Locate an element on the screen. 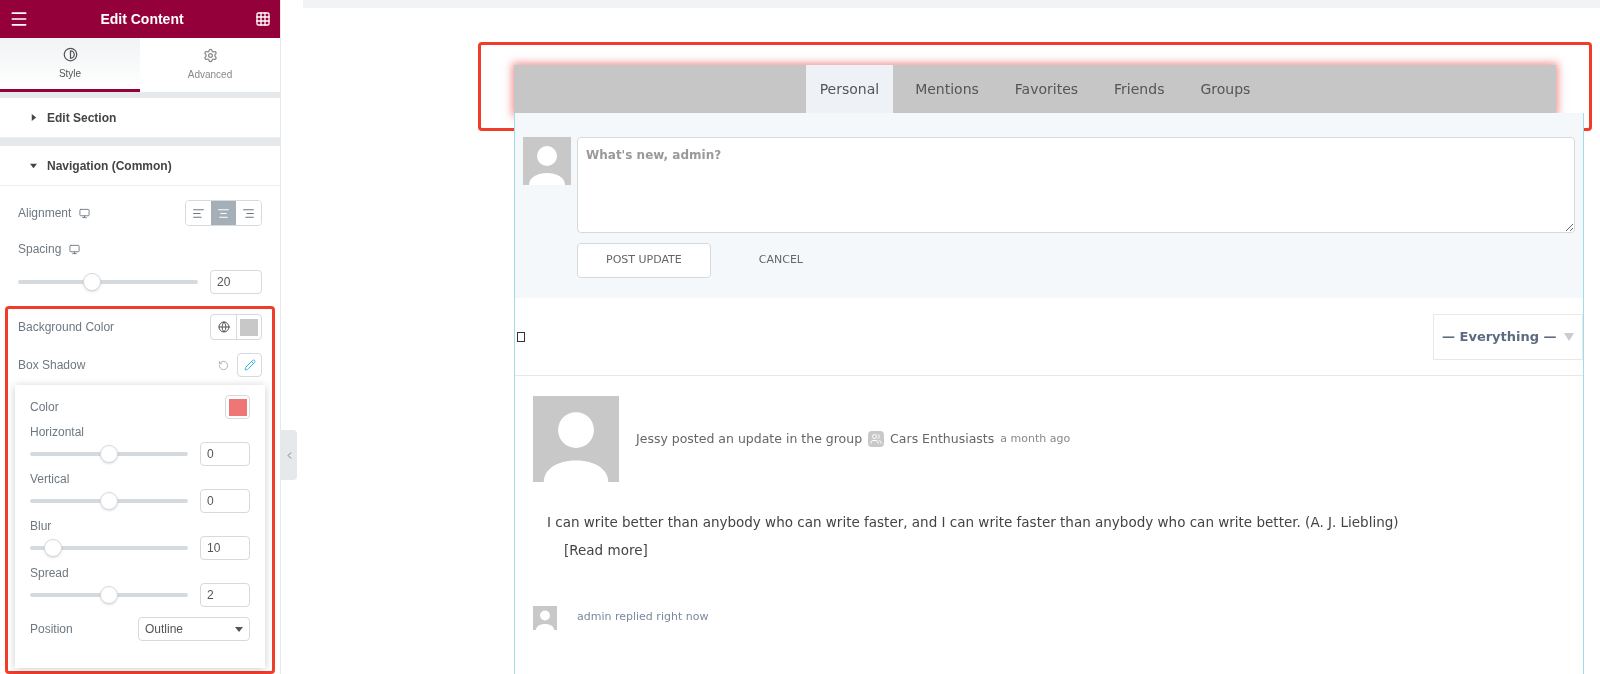 The width and height of the screenshot is (1600, 674). control-label: Alignment is located at coordinates (45, 213).